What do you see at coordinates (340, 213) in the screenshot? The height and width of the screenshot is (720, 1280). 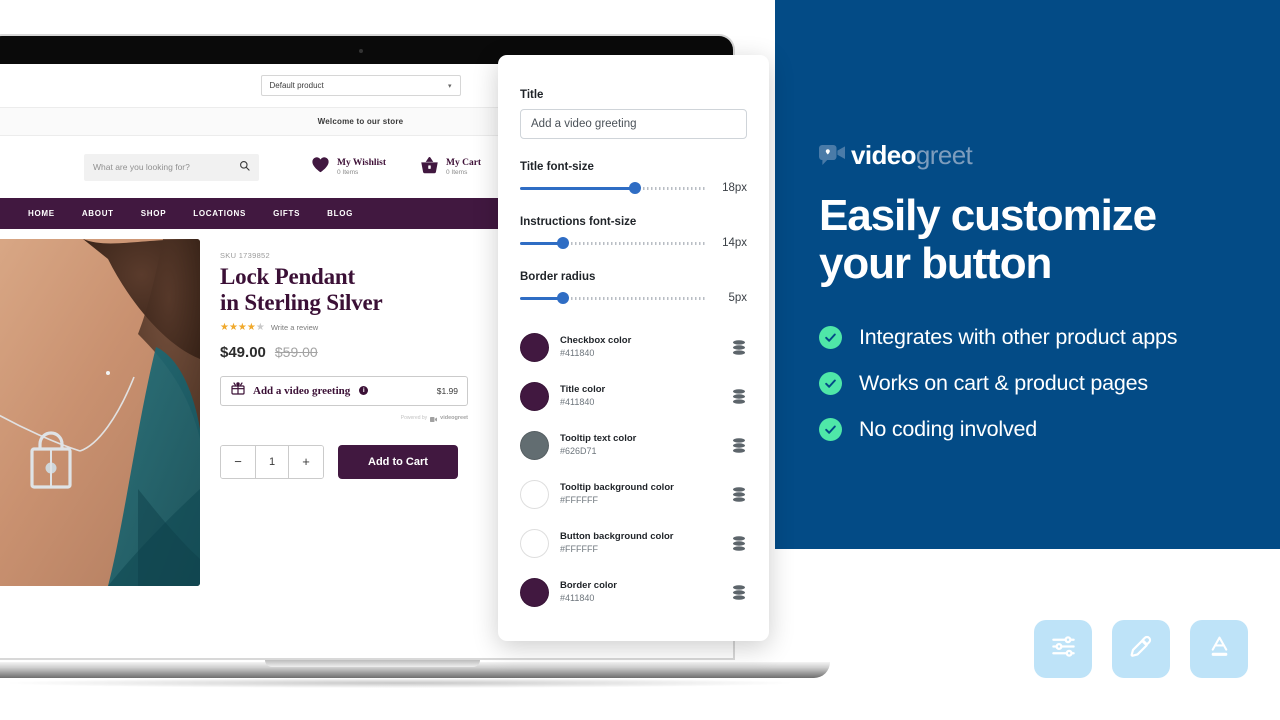 I see `nav-item-blog: BLOG` at bounding box center [340, 213].